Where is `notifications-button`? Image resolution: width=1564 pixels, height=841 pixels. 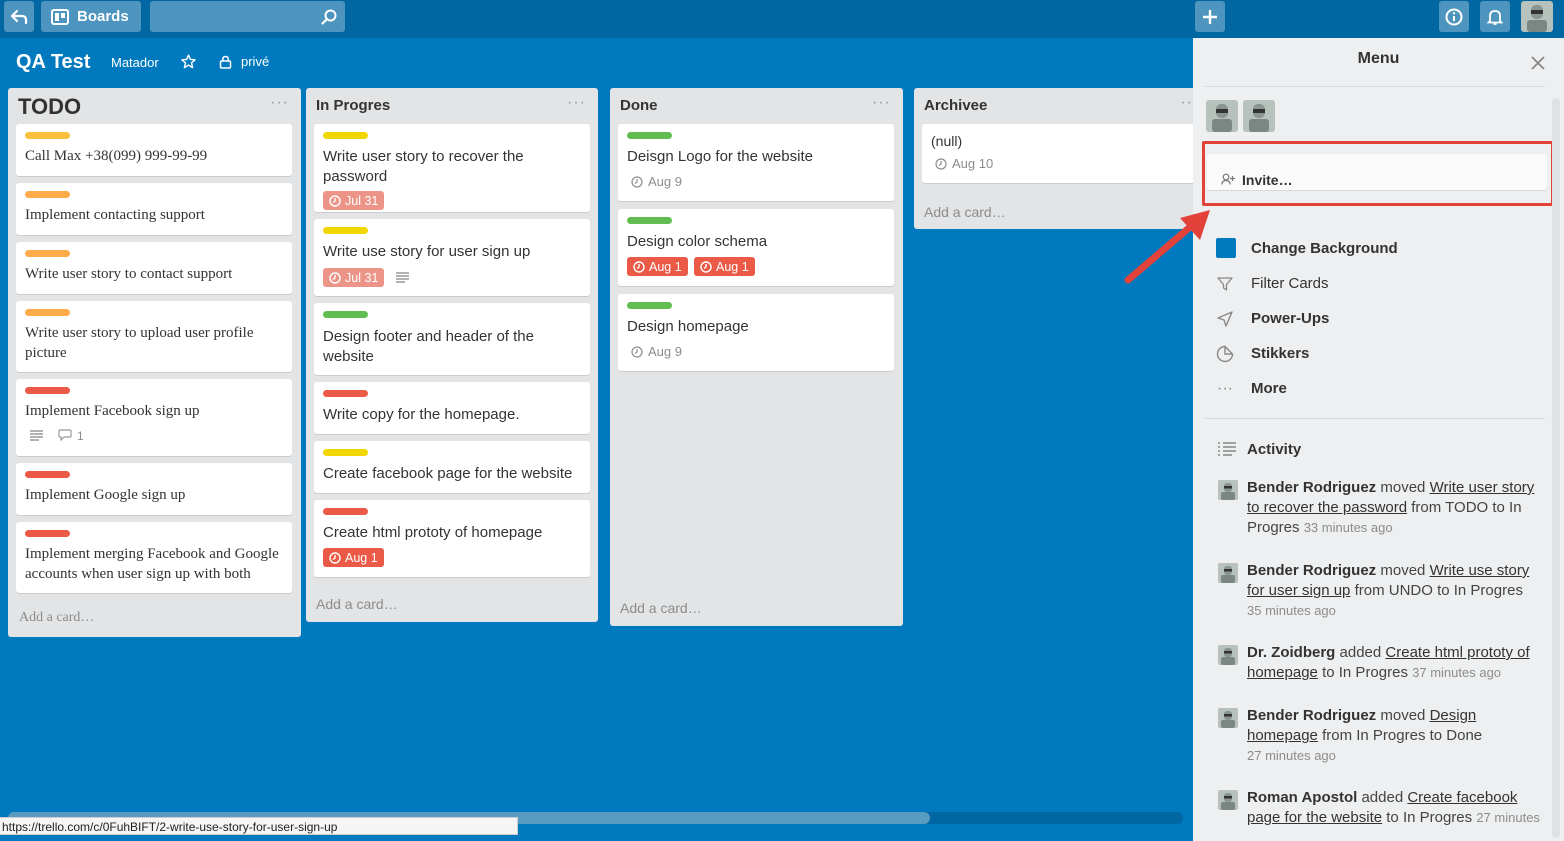 notifications-button is located at coordinates (1495, 16).